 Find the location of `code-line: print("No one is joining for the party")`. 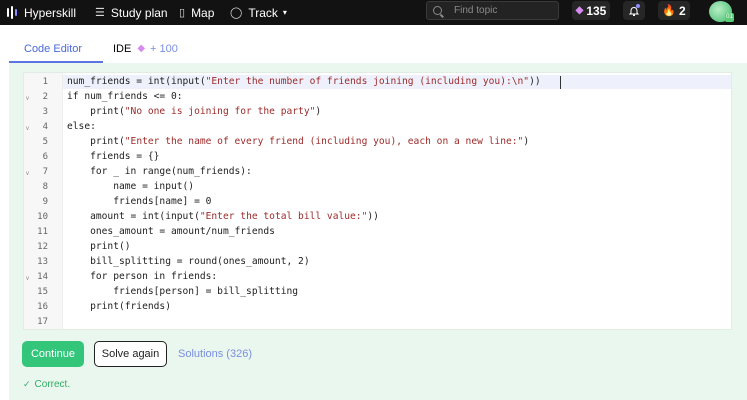

code-line: print("No one is joining for the party") is located at coordinates (194, 111).